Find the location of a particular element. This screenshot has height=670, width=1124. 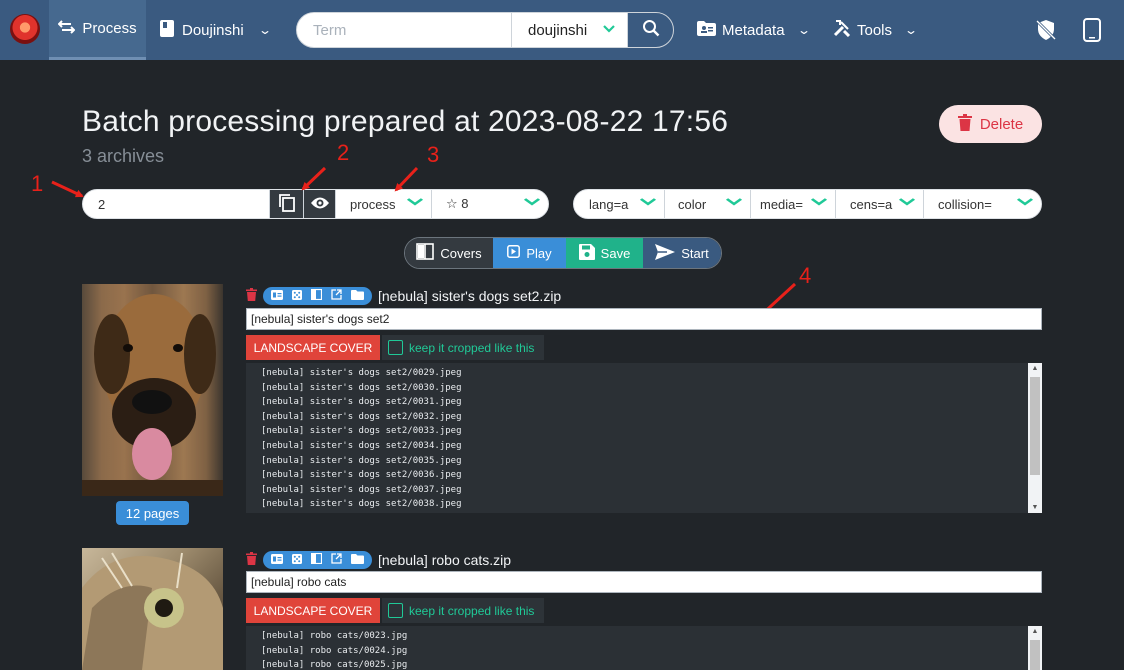

file-list-item: [nebula] sister's dogs set2/0038.jpeg is located at coordinates (361, 504).